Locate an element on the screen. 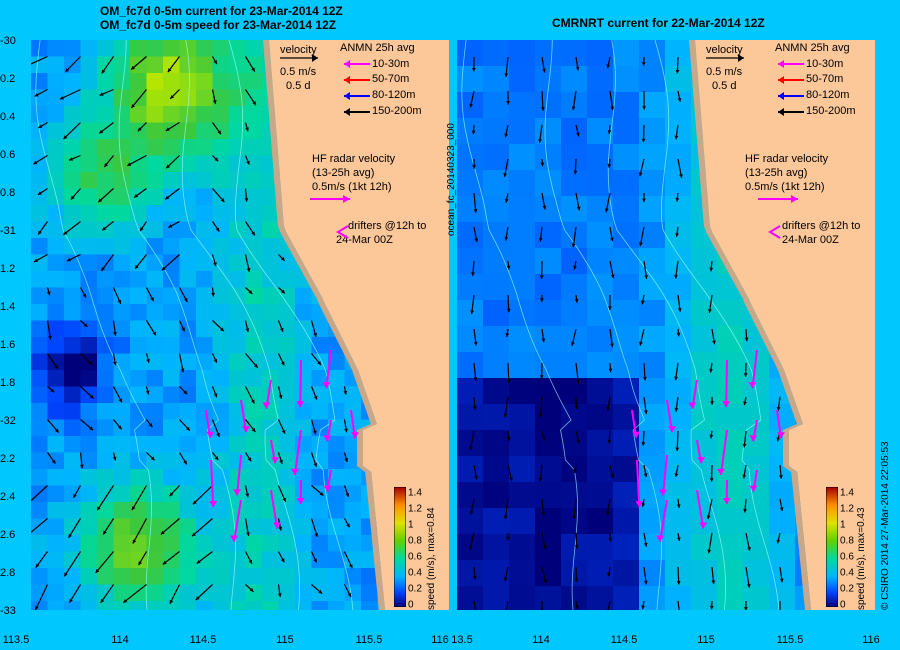 The height and width of the screenshot is (650, 900). colorbar-tick-label: 1 is located at coordinates (411, 525).